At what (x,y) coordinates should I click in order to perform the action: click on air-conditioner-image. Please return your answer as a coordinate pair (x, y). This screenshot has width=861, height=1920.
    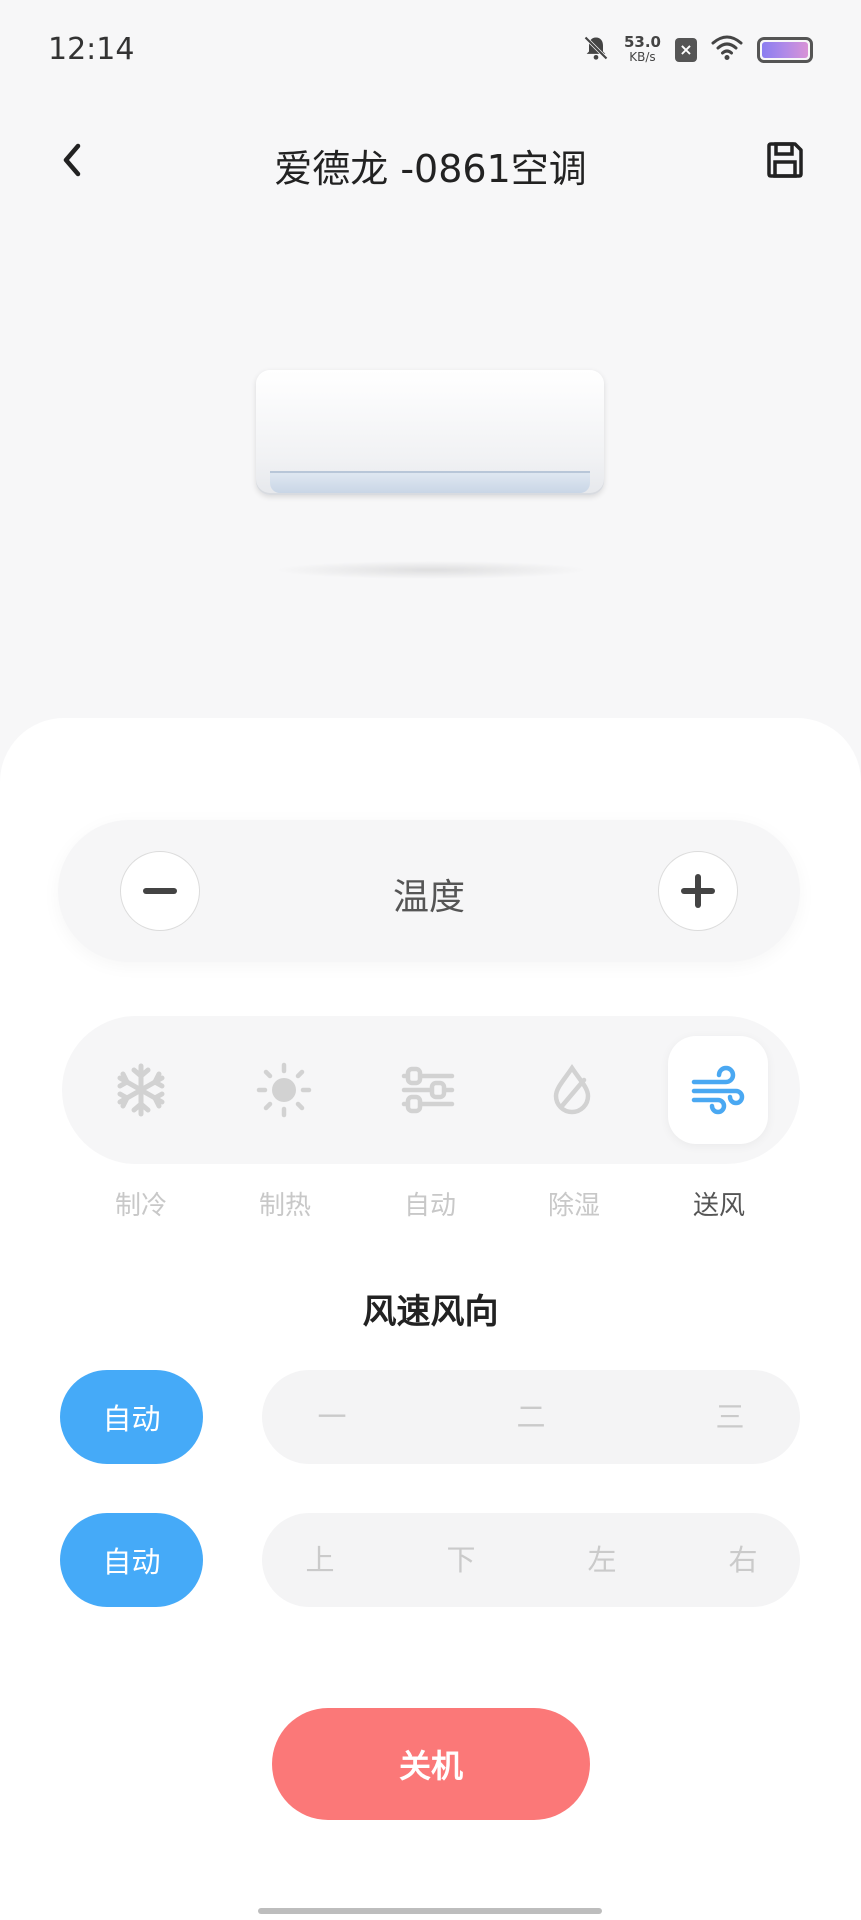
    Looking at the image, I should click on (430, 432).